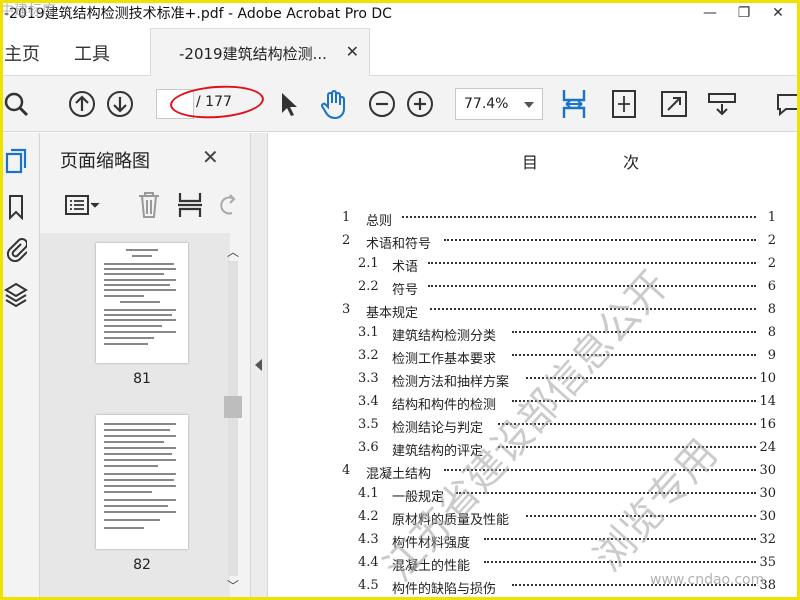  What do you see at coordinates (92, 53) in the screenshot?
I see `tab-tools: 工具` at bounding box center [92, 53].